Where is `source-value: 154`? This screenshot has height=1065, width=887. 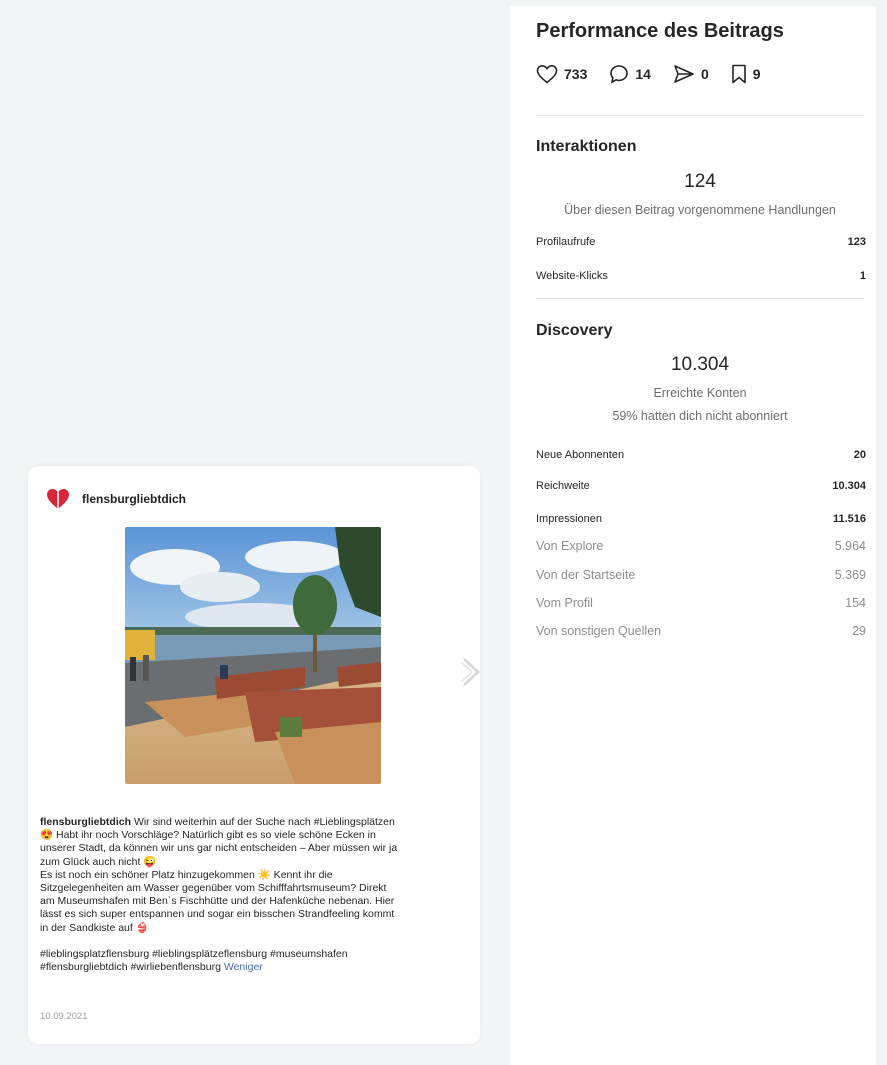 source-value: 154 is located at coordinates (855, 603).